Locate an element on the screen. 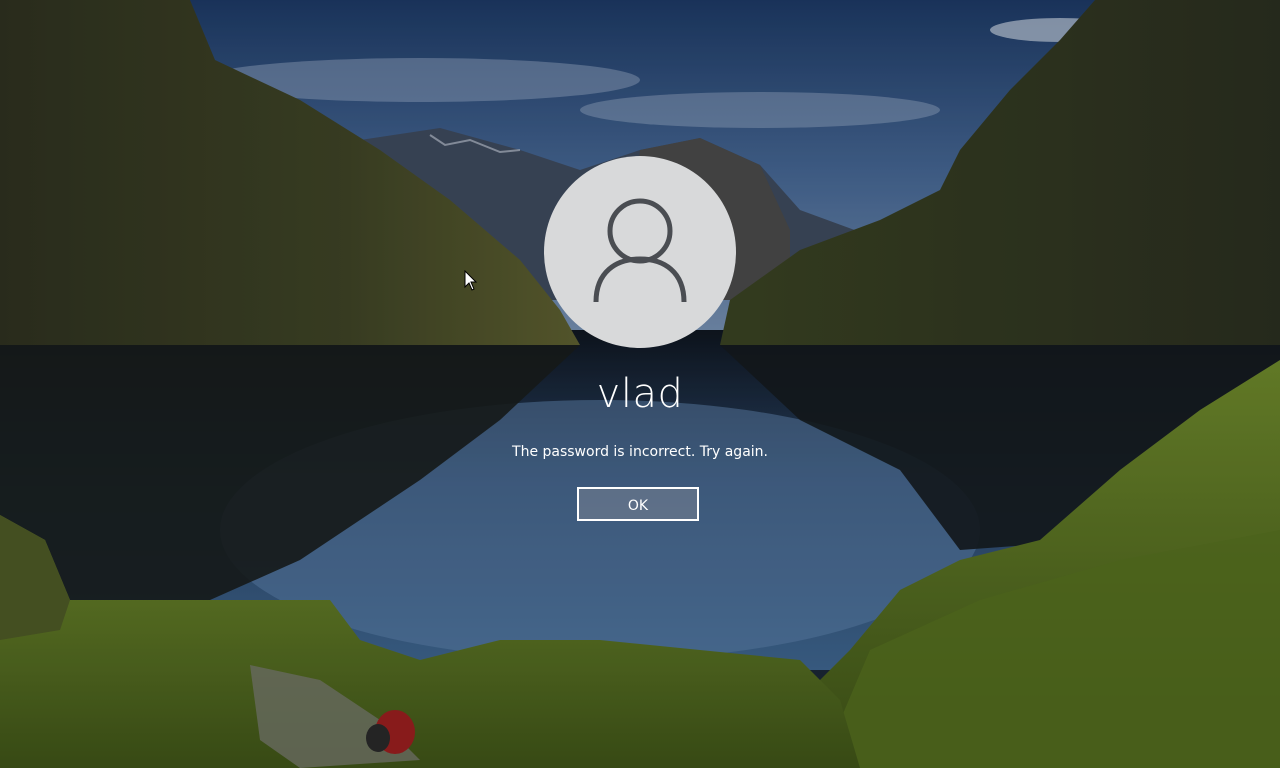 The image size is (1280, 768). error-message: The password is incorrect. Try again. is located at coordinates (640, 452).